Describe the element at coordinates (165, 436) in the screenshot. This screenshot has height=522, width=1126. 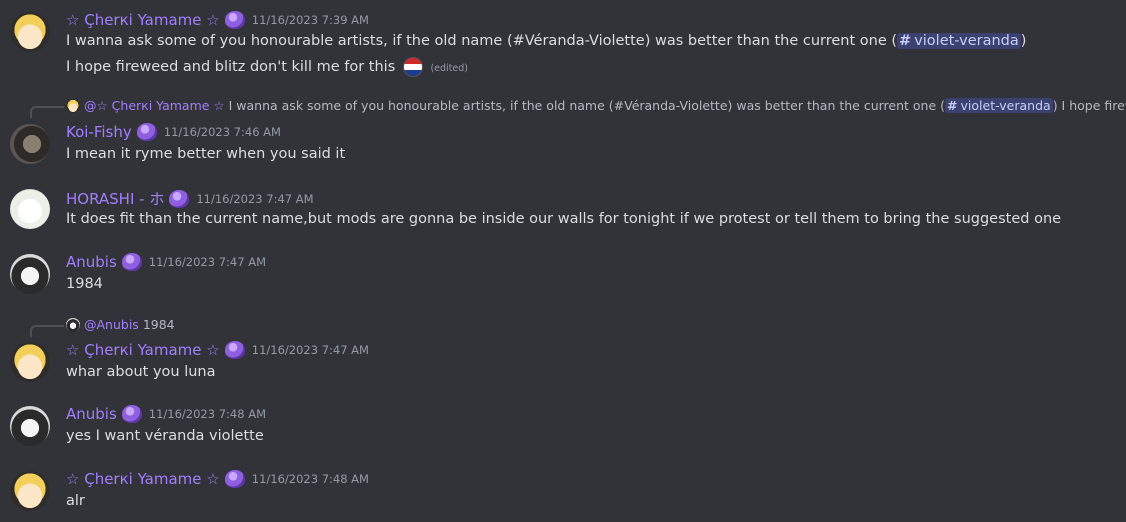
I see `message-text: yes I want véranda violette` at that location.